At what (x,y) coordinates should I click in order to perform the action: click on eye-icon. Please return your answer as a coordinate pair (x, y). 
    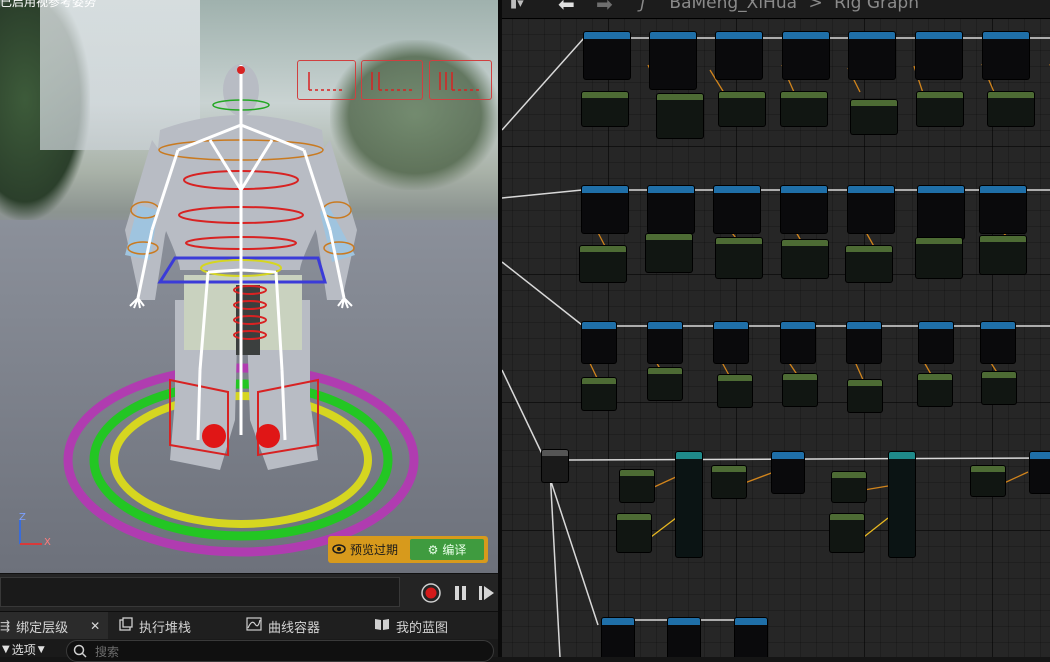
    Looking at the image, I should click on (339, 550).